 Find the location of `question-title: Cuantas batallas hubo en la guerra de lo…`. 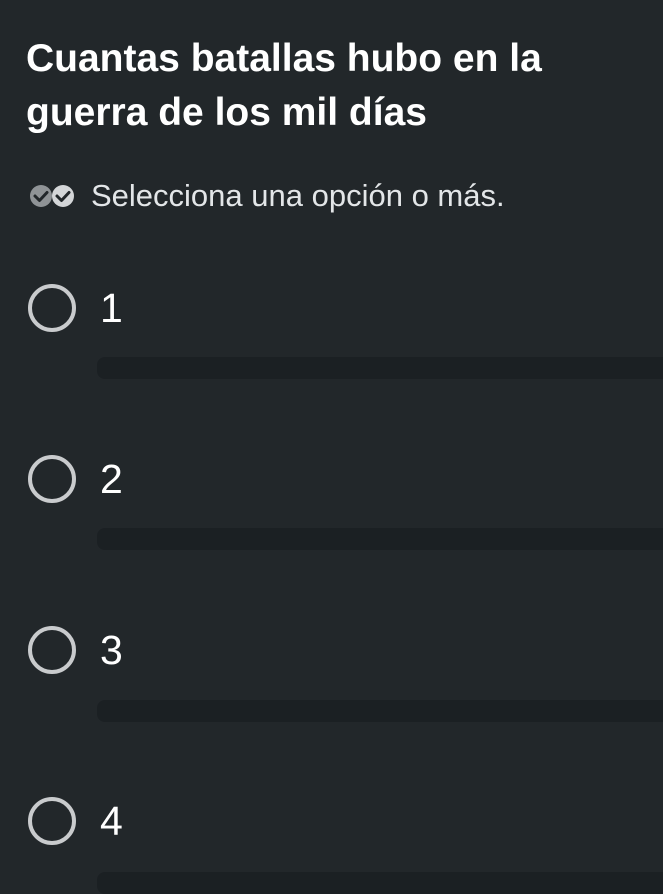

question-title: Cuantas batallas hubo en la guerra de lo… is located at coordinates (284, 85).